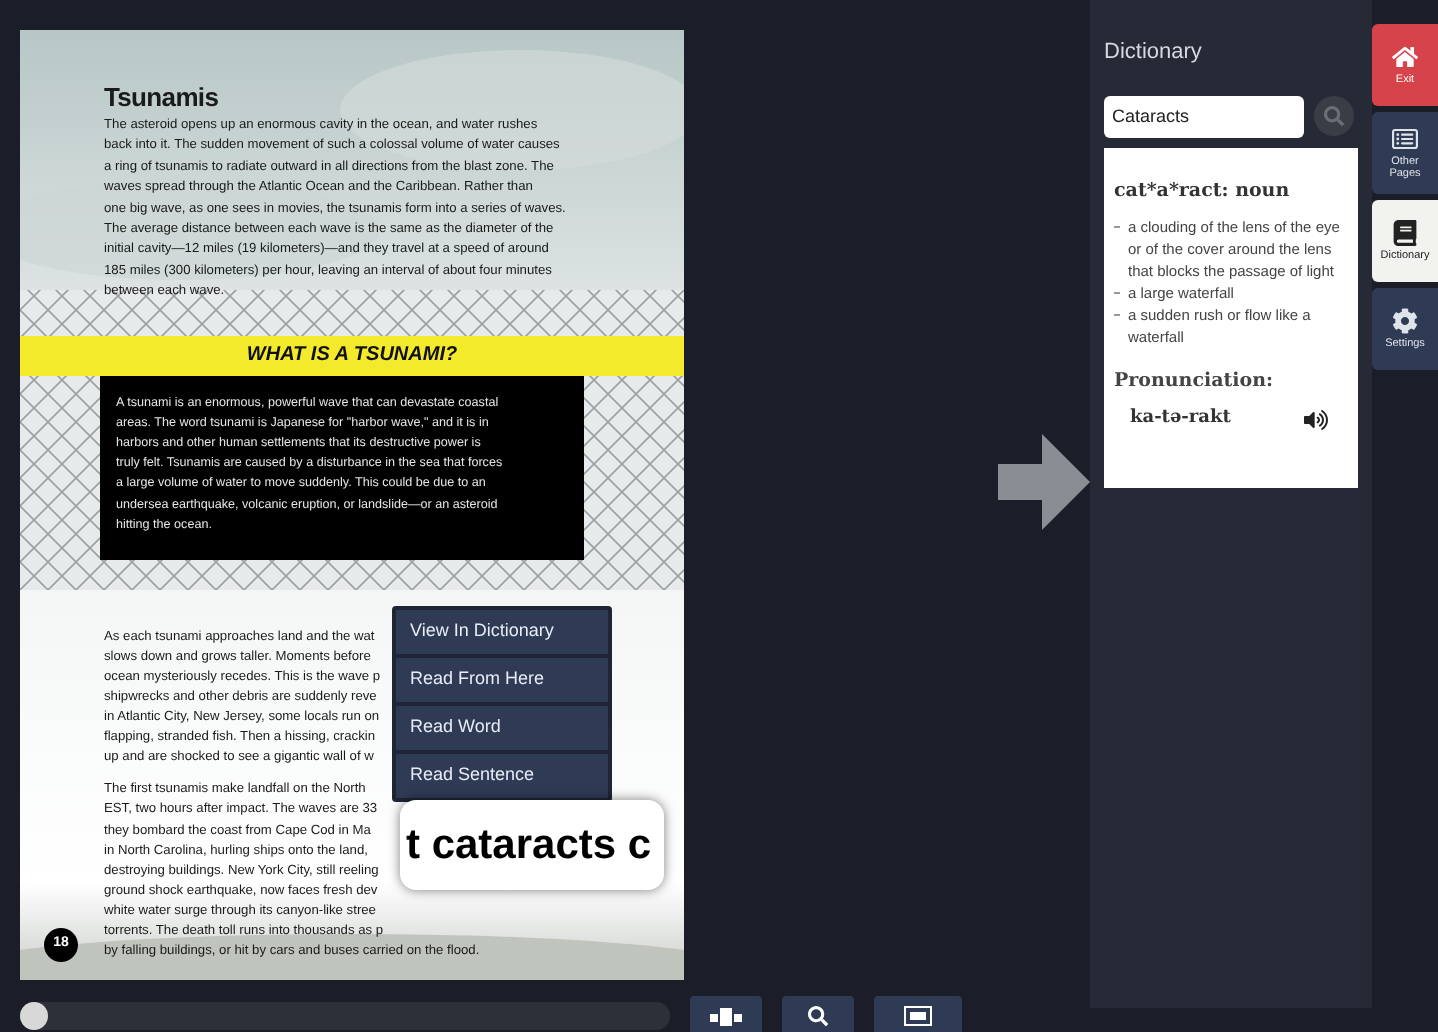  What do you see at coordinates (502, 632) in the screenshot?
I see `menu-item: View In Dictionary` at bounding box center [502, 632].